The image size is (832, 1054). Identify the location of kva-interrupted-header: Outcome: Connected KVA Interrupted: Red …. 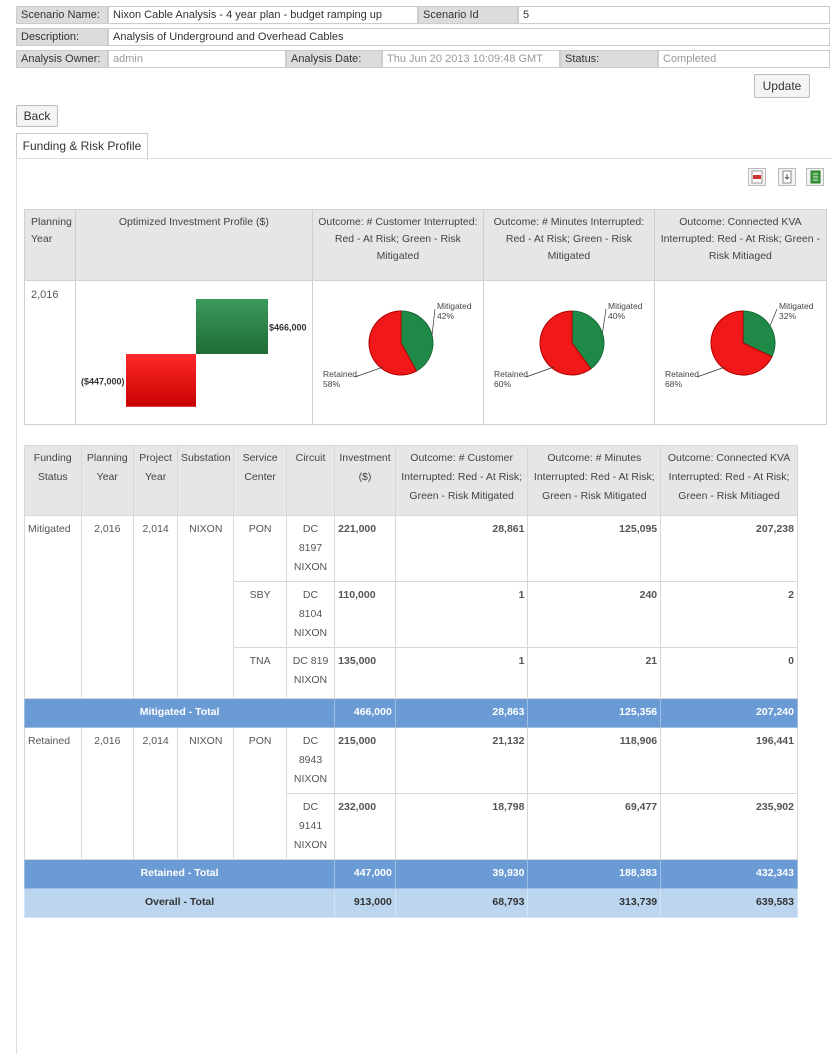
(740, 245).